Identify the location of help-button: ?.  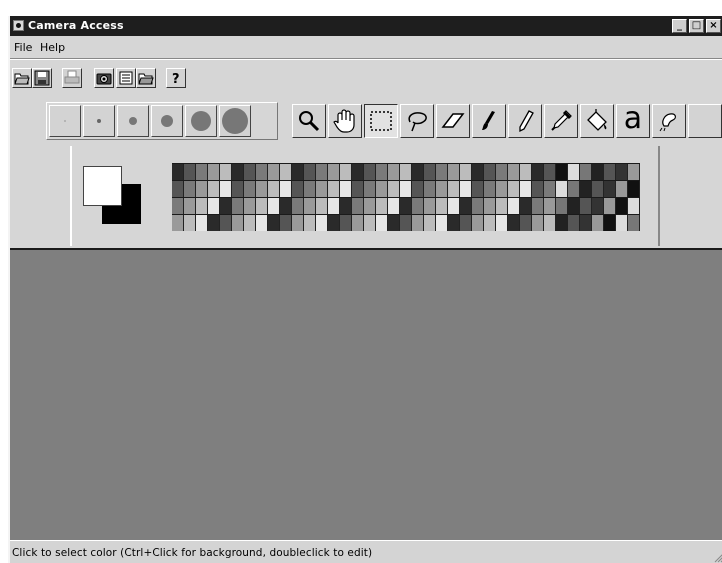
(176, 78).